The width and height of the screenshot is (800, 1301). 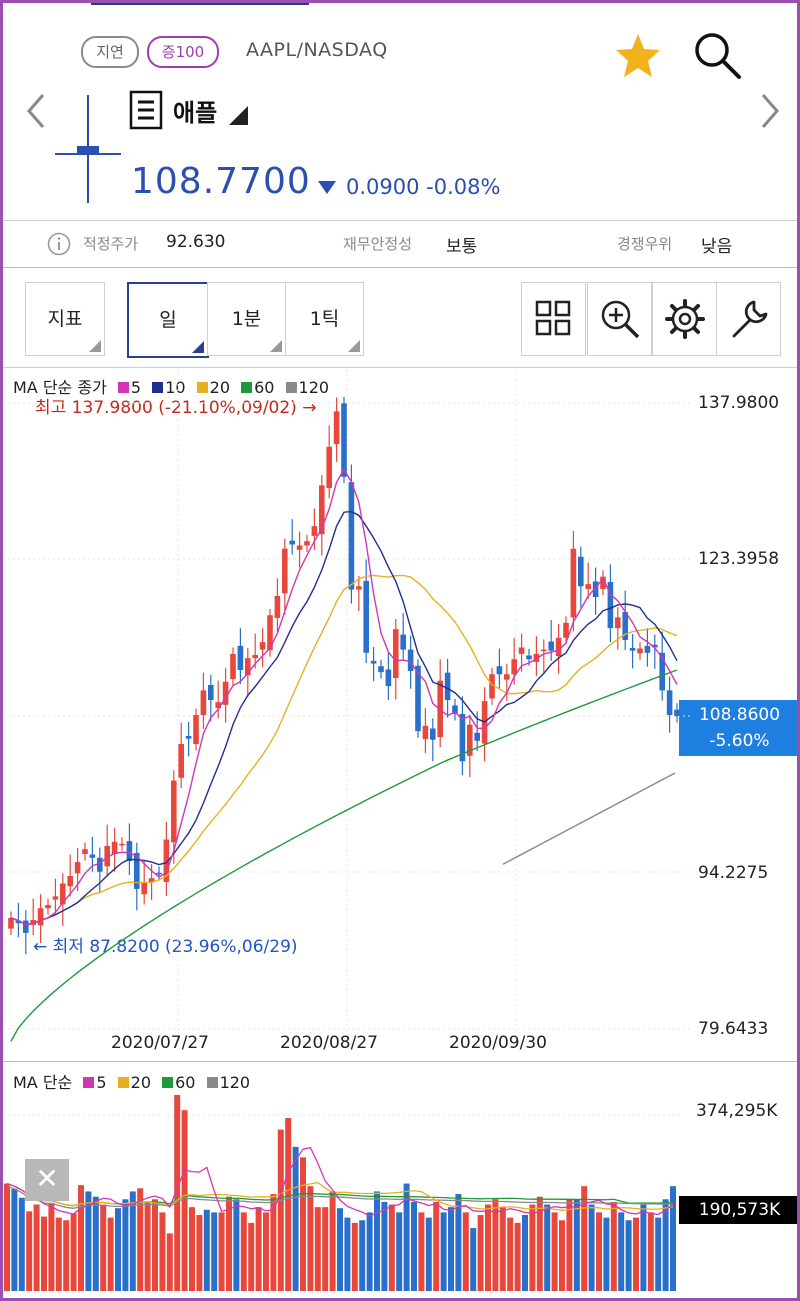 I want to click on wrench-icon, so click(x=750, y=319).